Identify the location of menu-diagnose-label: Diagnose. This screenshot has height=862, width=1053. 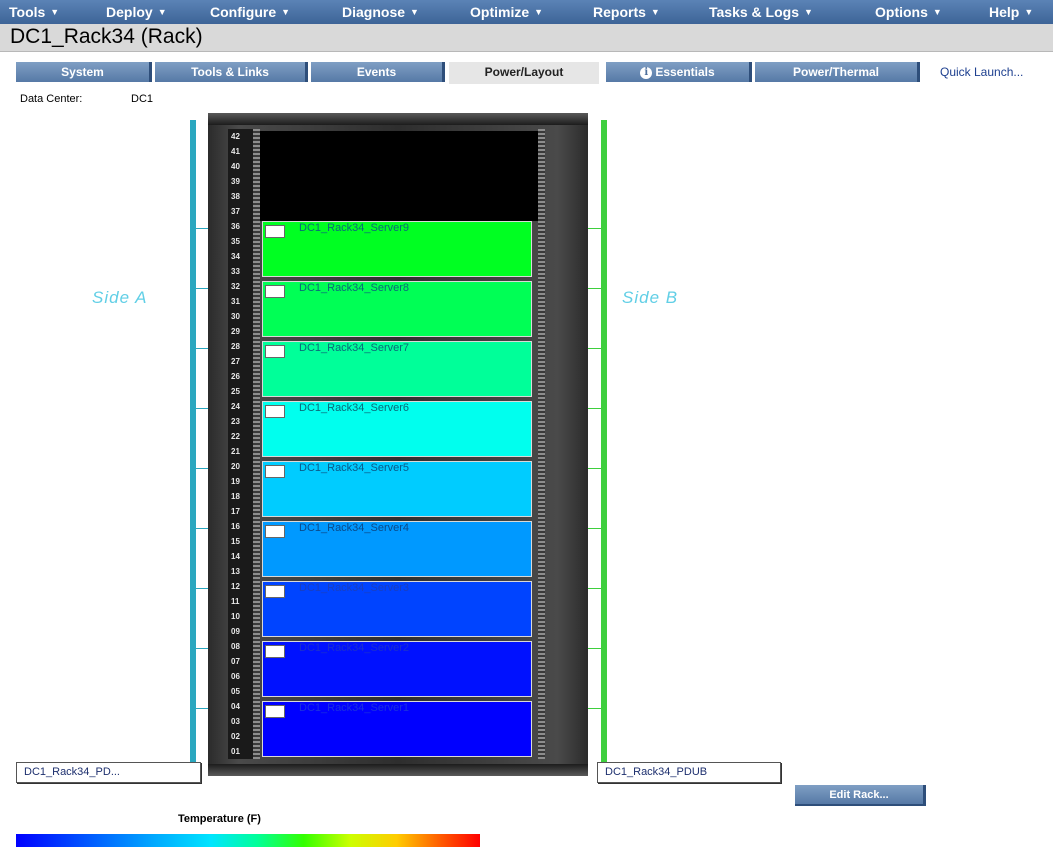
(374, 12).